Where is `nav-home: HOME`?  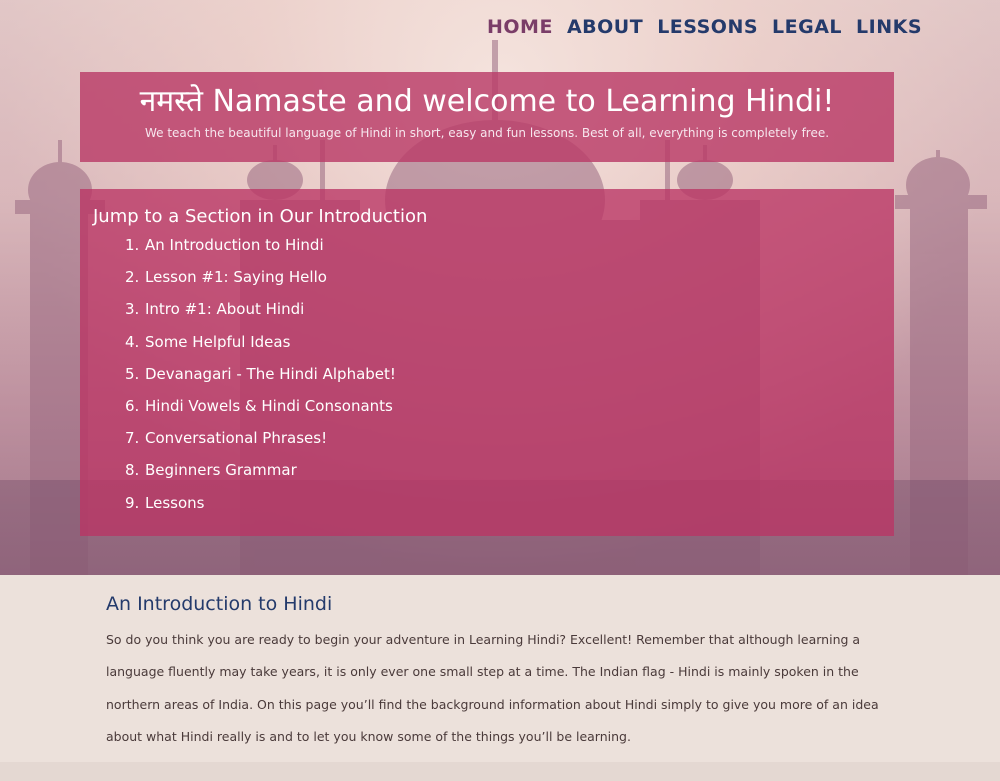
nav-home: HOME is located at coordinates (520, 27).